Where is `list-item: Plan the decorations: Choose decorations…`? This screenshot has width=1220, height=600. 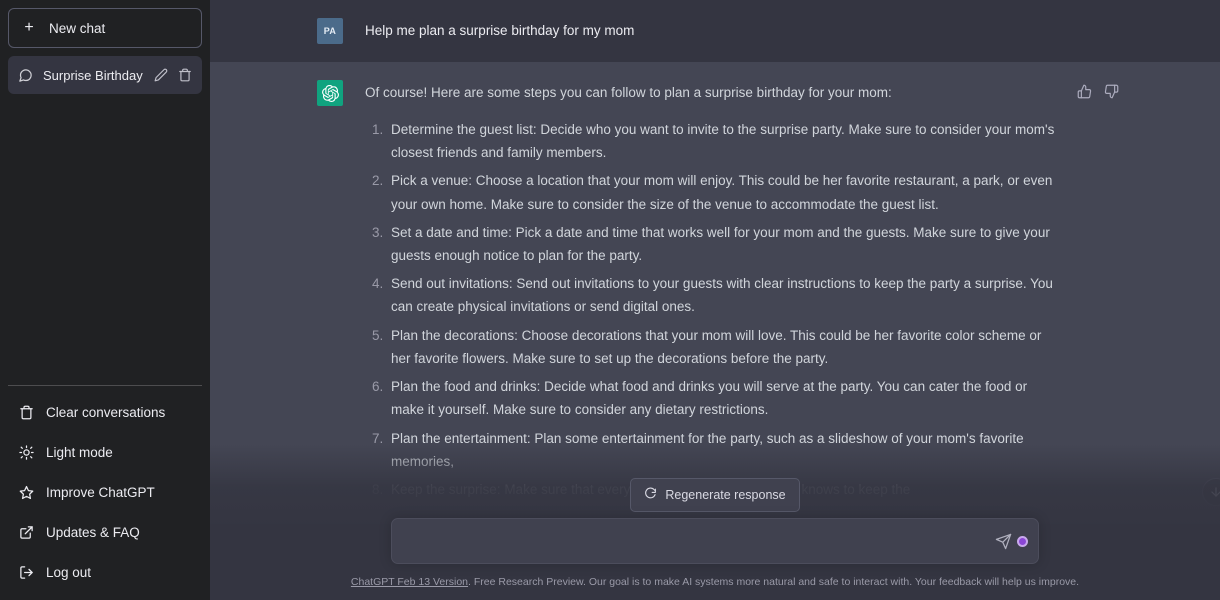 list-item: Plan the decorations: Choose decorations… is located at coordinates (721, 347).